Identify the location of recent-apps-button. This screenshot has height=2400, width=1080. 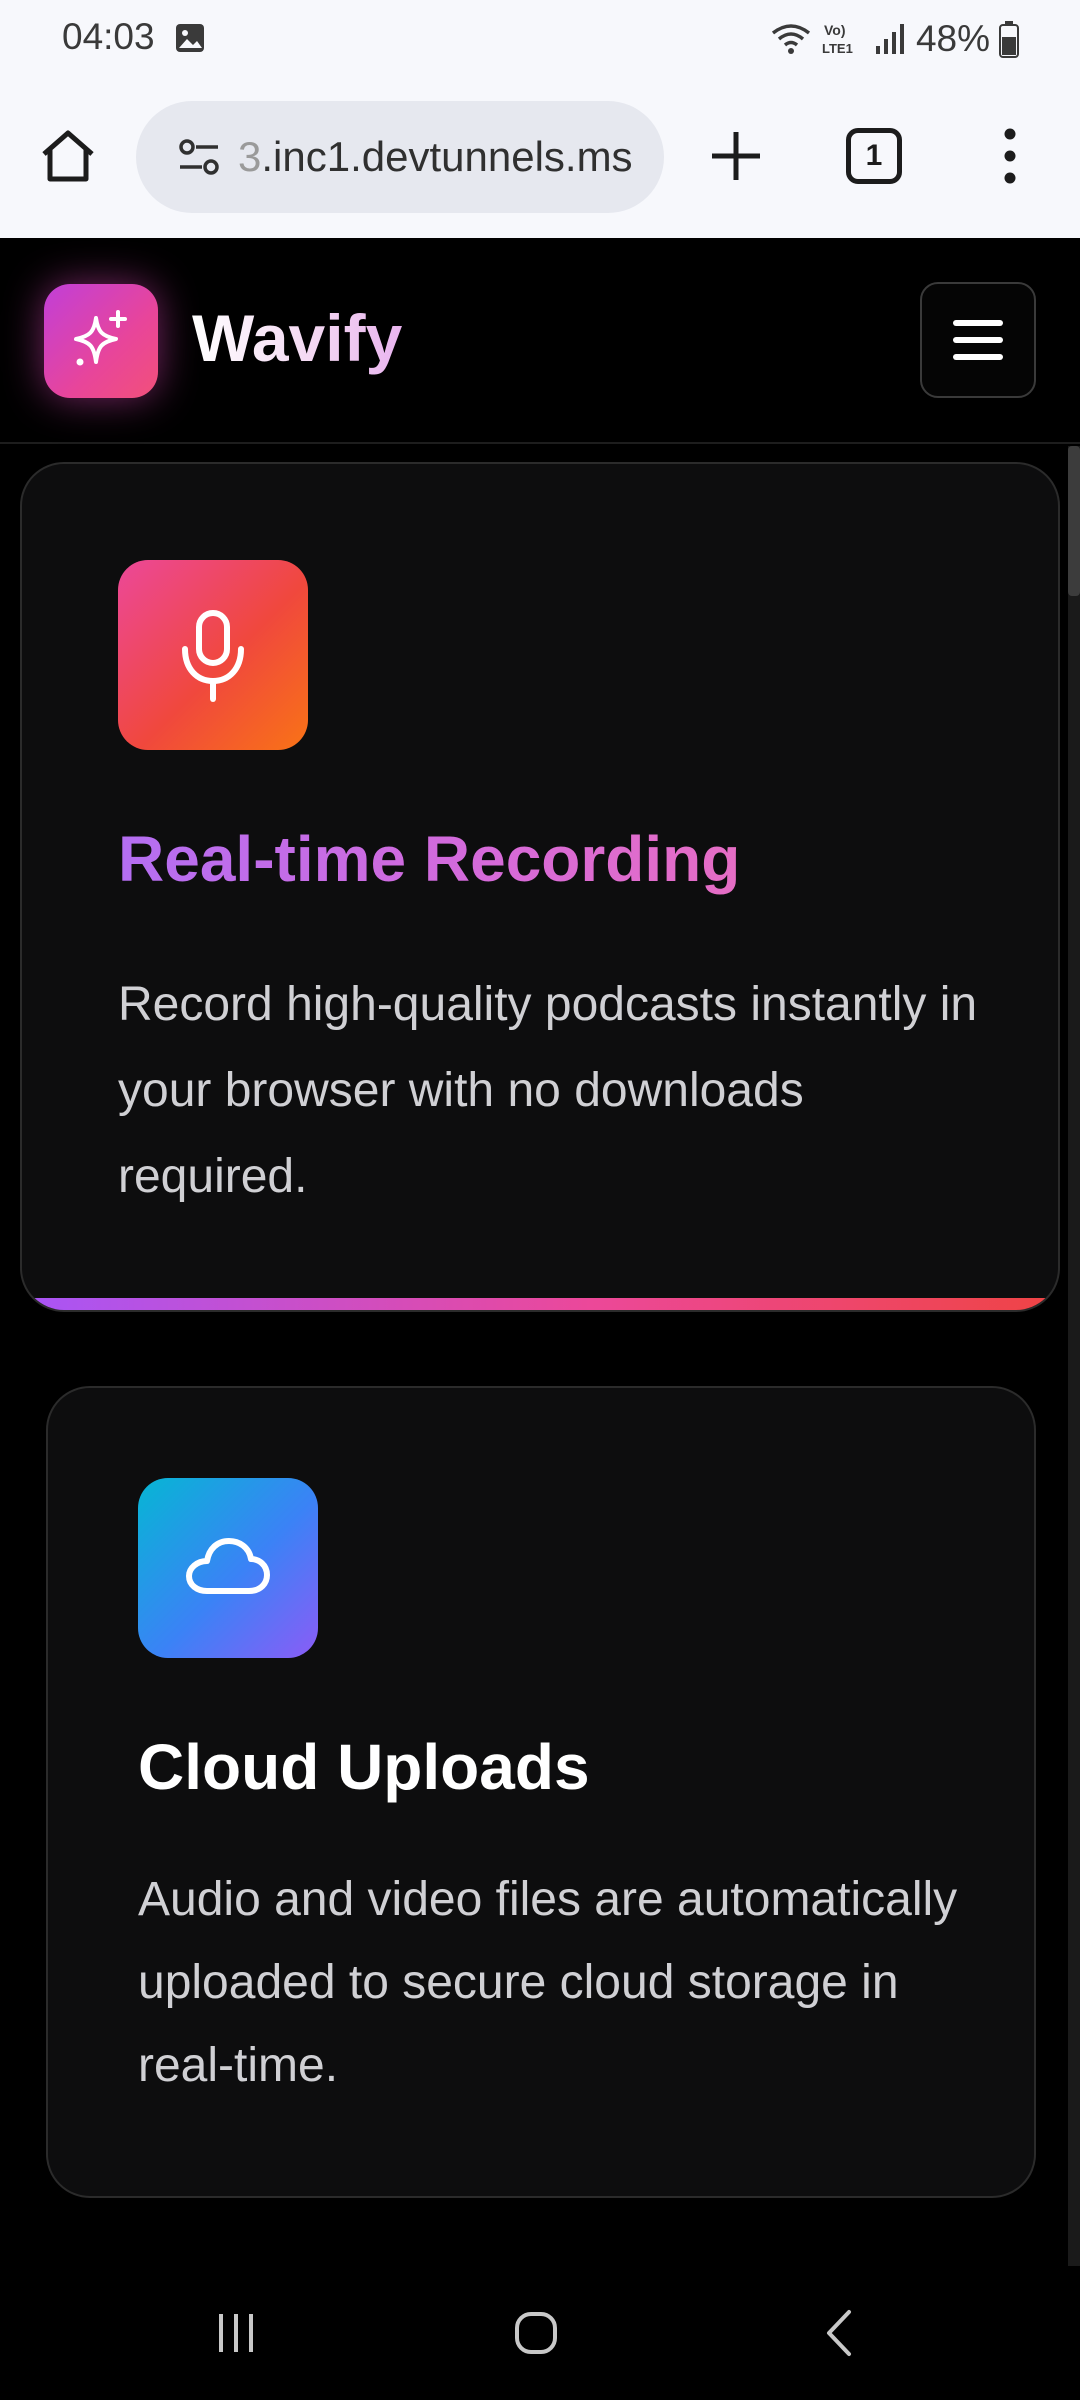
(236, 2333).